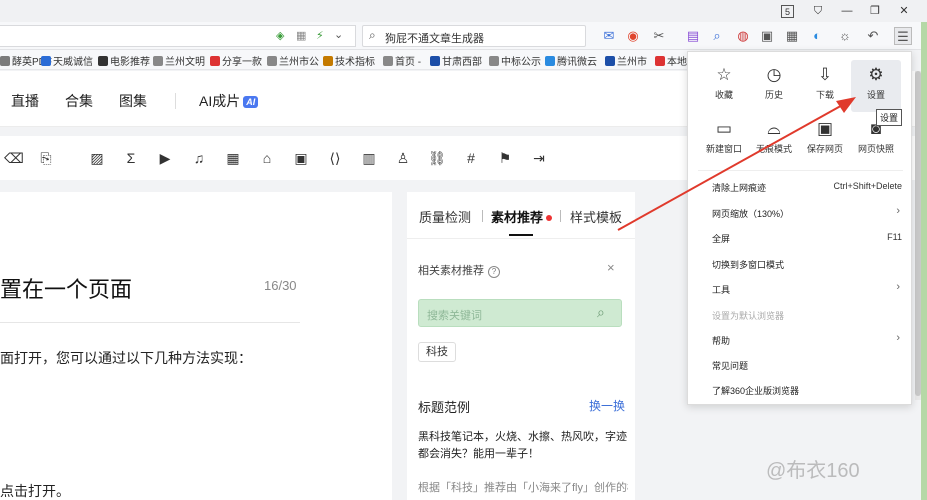 The height and width of the screenshot is (500, 927). I want to click on bookmark-item: 中标公示, so click(515, 60).